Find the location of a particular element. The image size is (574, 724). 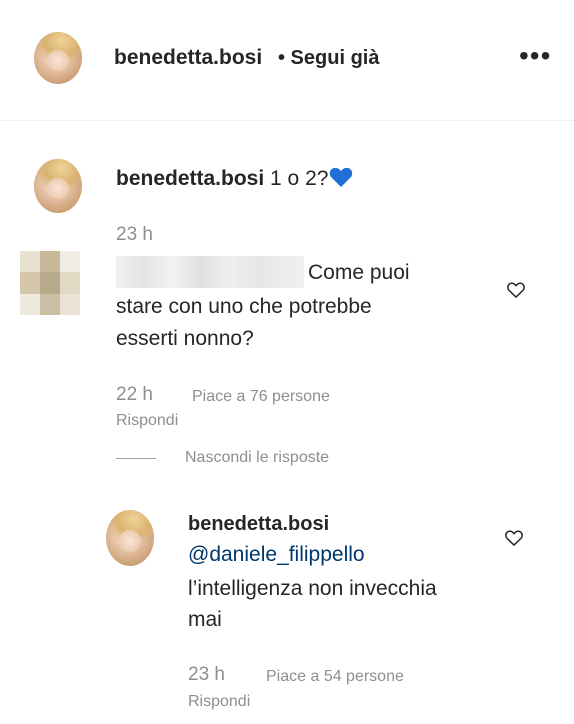

comment-text-line3: esserti nonno? is located at coordinates (185, 338).